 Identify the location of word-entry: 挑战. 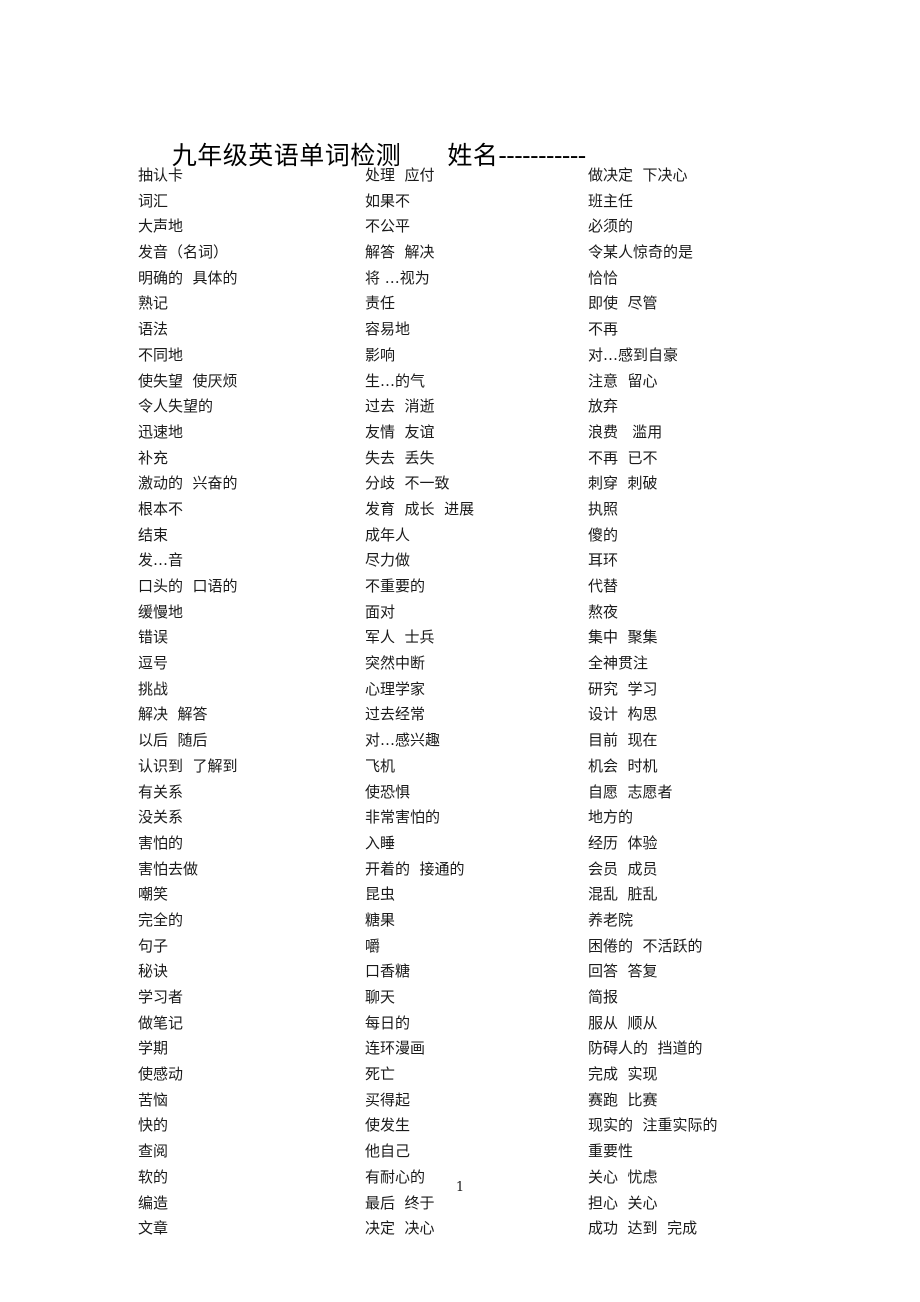
(153, 688).